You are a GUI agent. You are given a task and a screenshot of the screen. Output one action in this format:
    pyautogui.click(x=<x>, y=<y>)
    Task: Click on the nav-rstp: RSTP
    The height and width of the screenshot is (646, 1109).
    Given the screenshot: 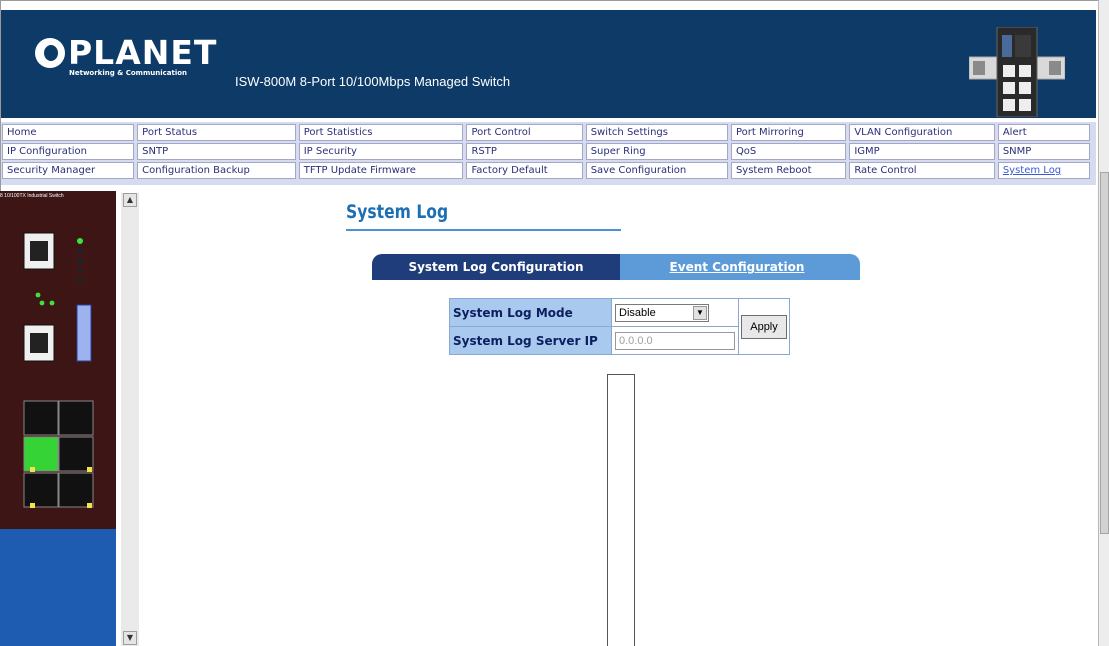 What is the action you would take?
    pyautogui.click(x=524, y=151)
    